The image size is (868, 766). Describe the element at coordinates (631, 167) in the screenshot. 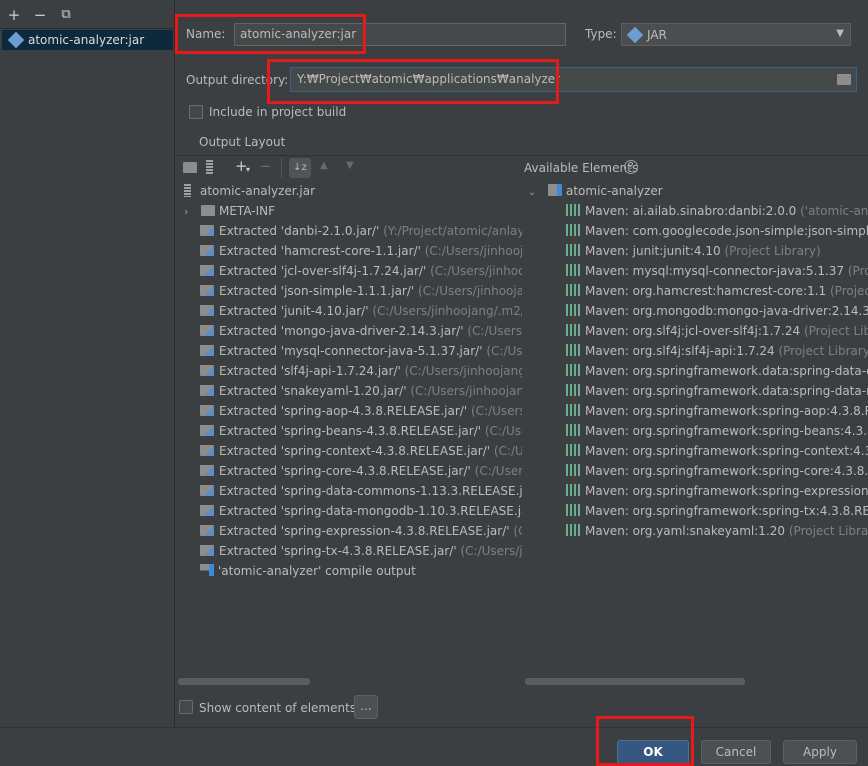

I see `help-icon: ?` at that location.